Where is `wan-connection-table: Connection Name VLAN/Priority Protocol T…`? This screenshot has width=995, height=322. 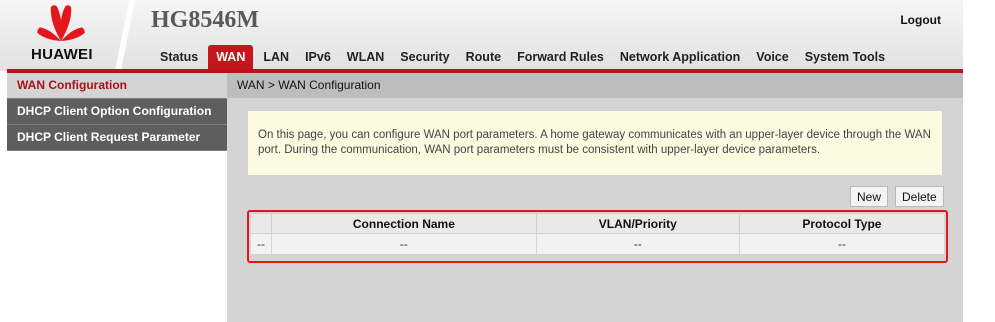 wan-connection-table: Connection Name VLAN/Priority Protocol T… is located at coordinates (597, 234).